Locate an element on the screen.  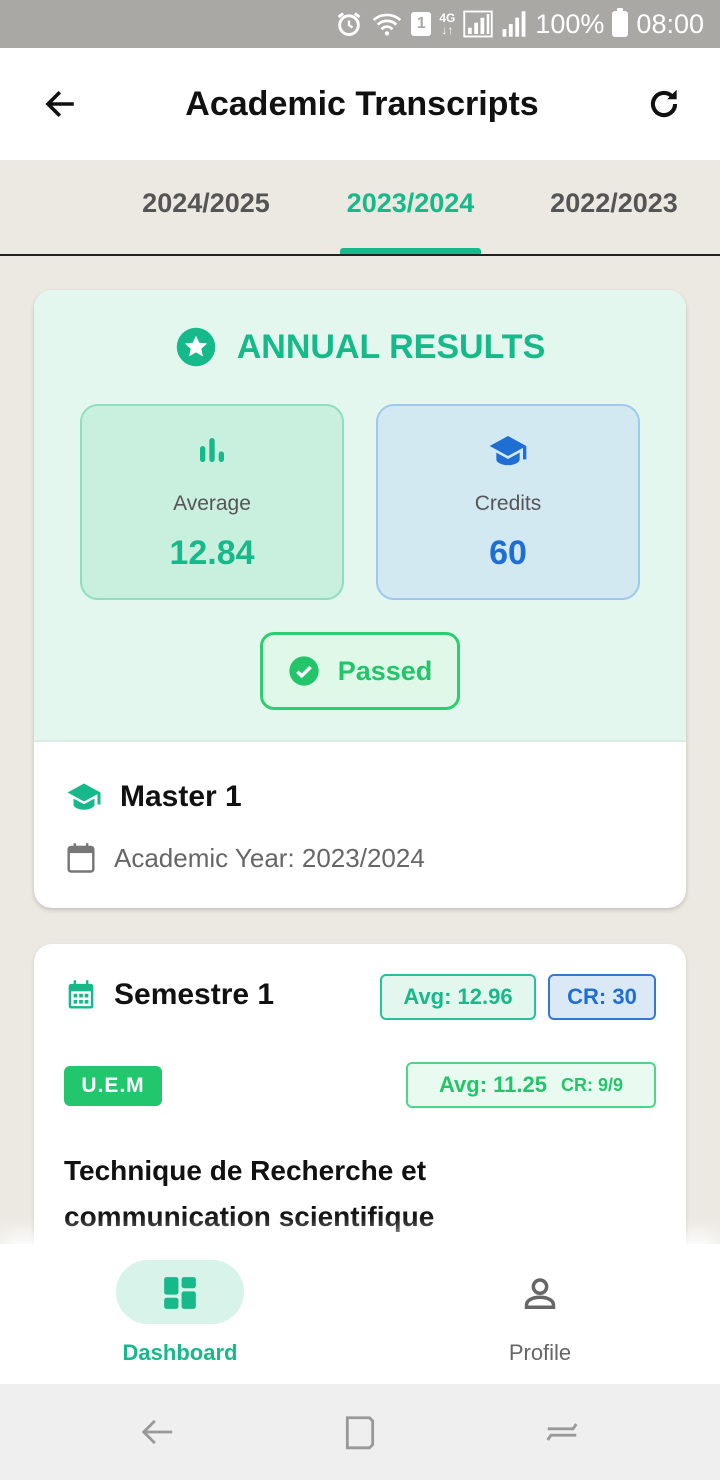
nav-dashboard: Dashboard is located at coordinates (180, 1315).